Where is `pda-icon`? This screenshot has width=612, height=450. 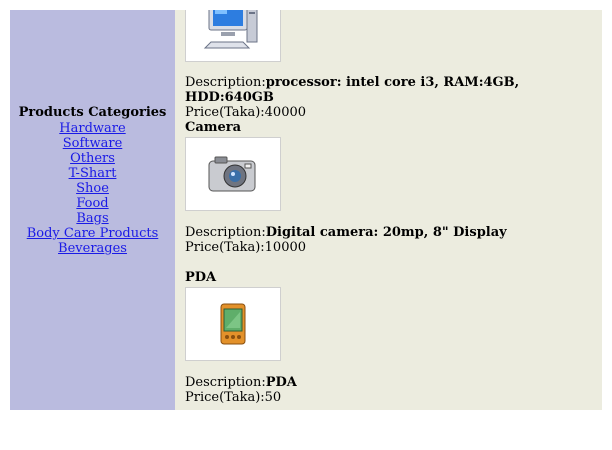
pda-icon is located at coordinates (233, 324).